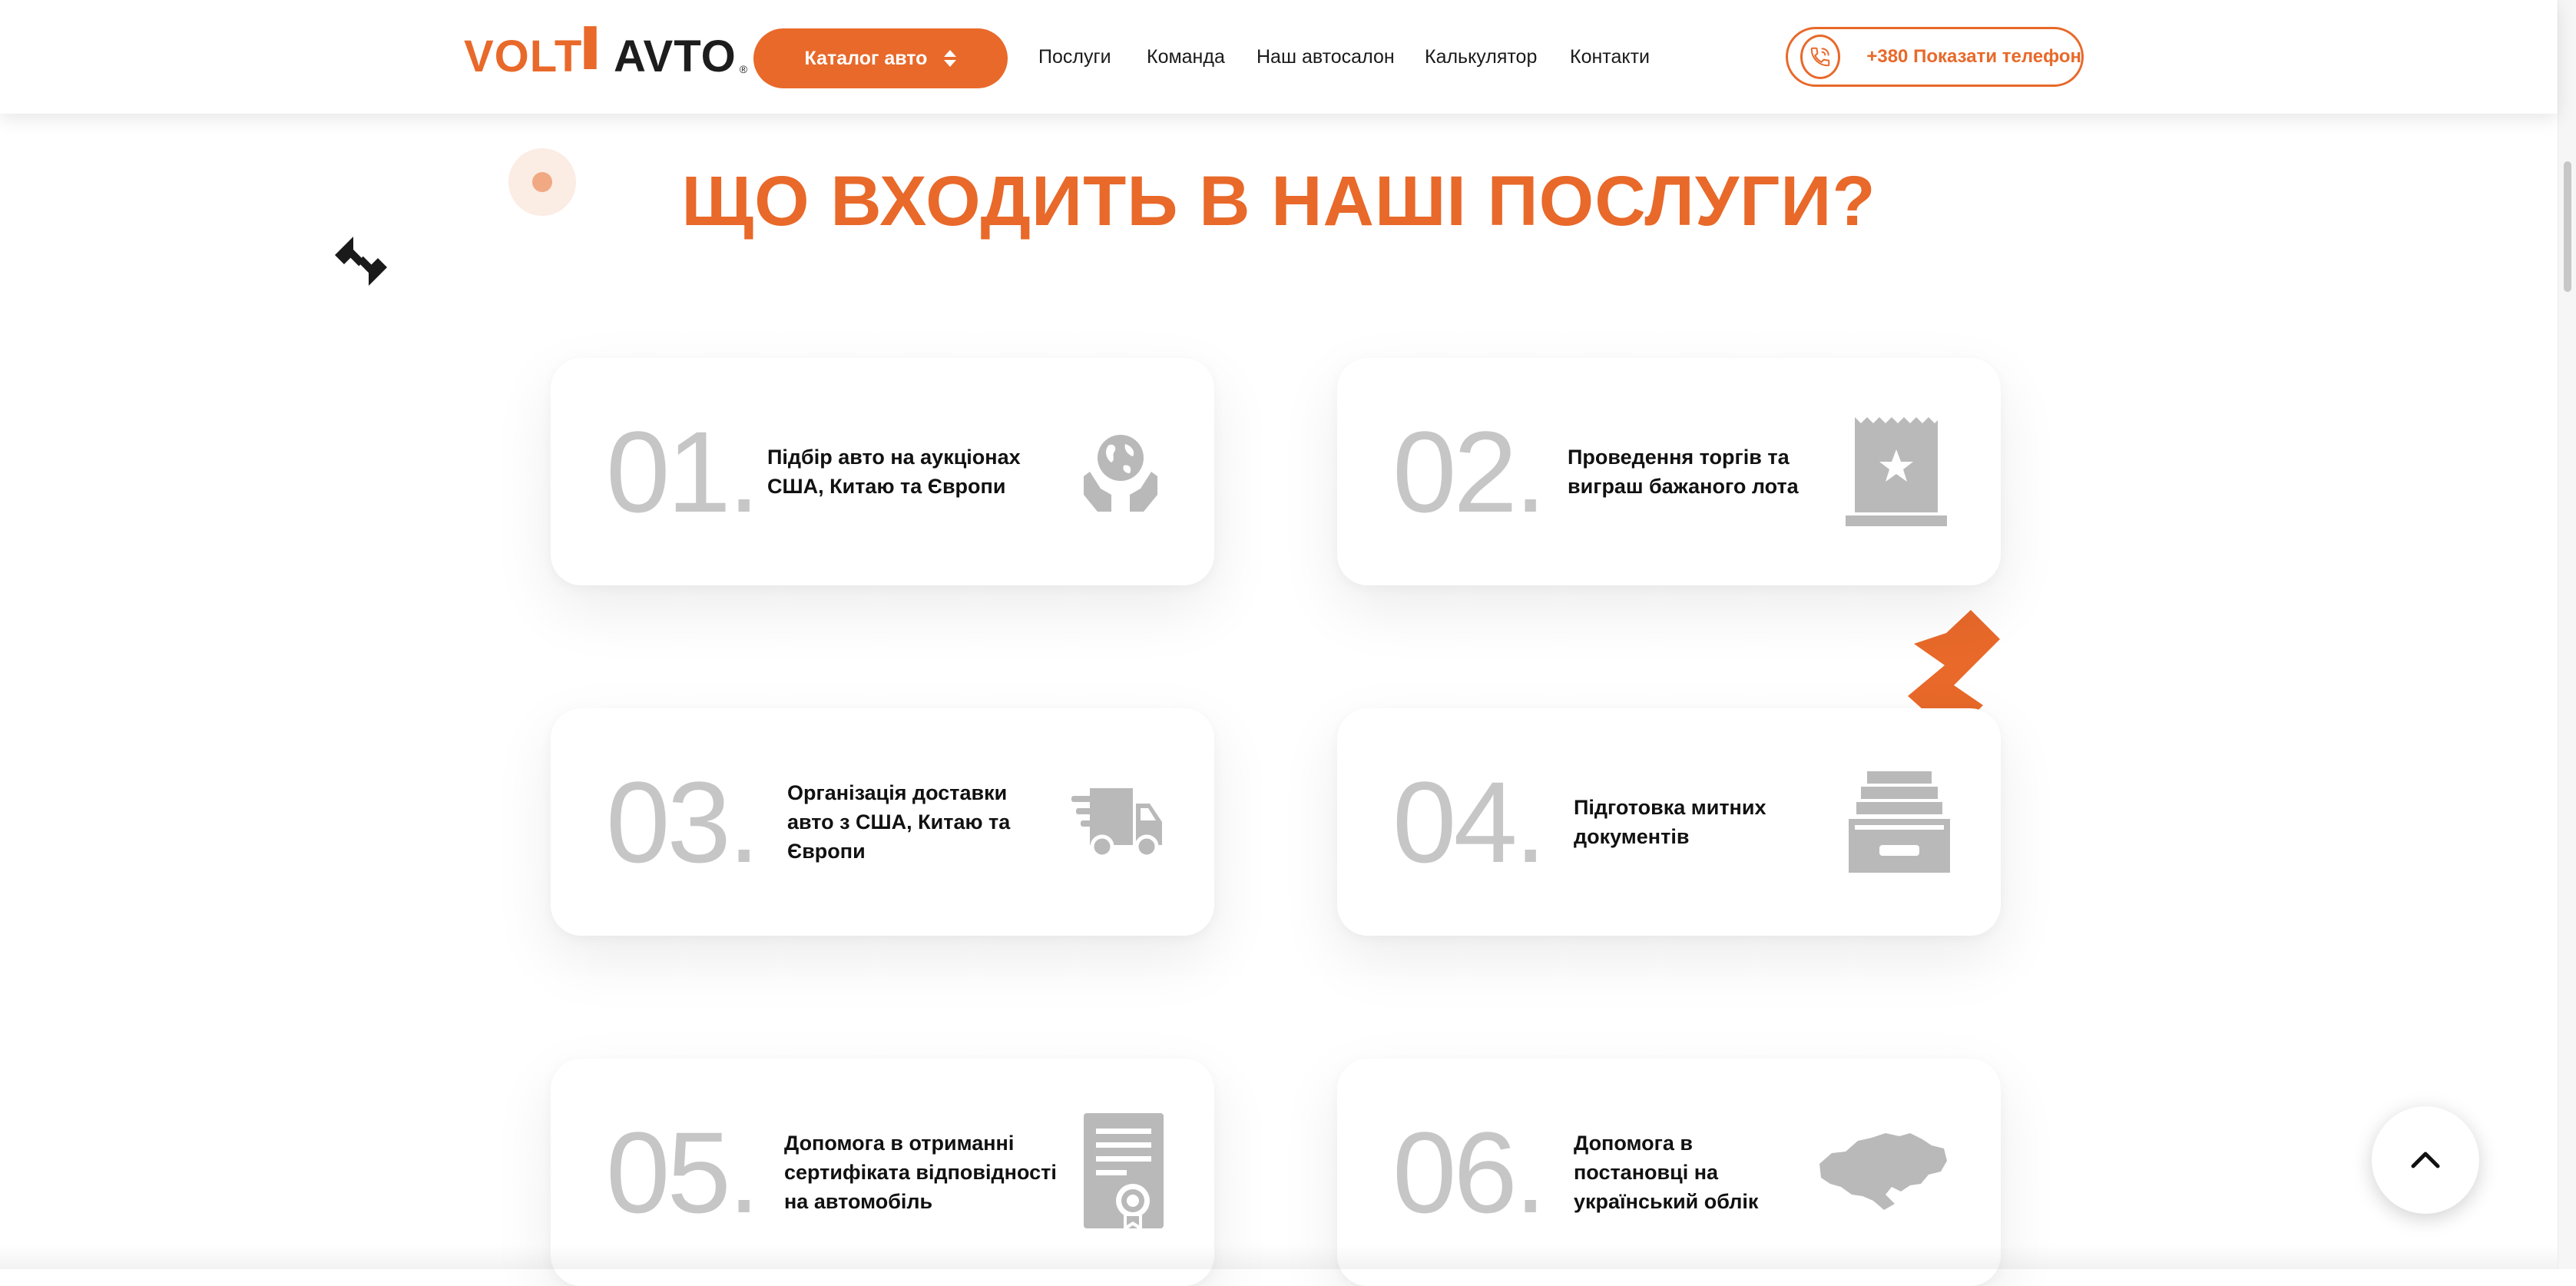 This screenshot has width=2576, height=1286. Describe the element at coordinates (2567, 226) in the screenshot. I see `scrollbar-thumb` at that location.